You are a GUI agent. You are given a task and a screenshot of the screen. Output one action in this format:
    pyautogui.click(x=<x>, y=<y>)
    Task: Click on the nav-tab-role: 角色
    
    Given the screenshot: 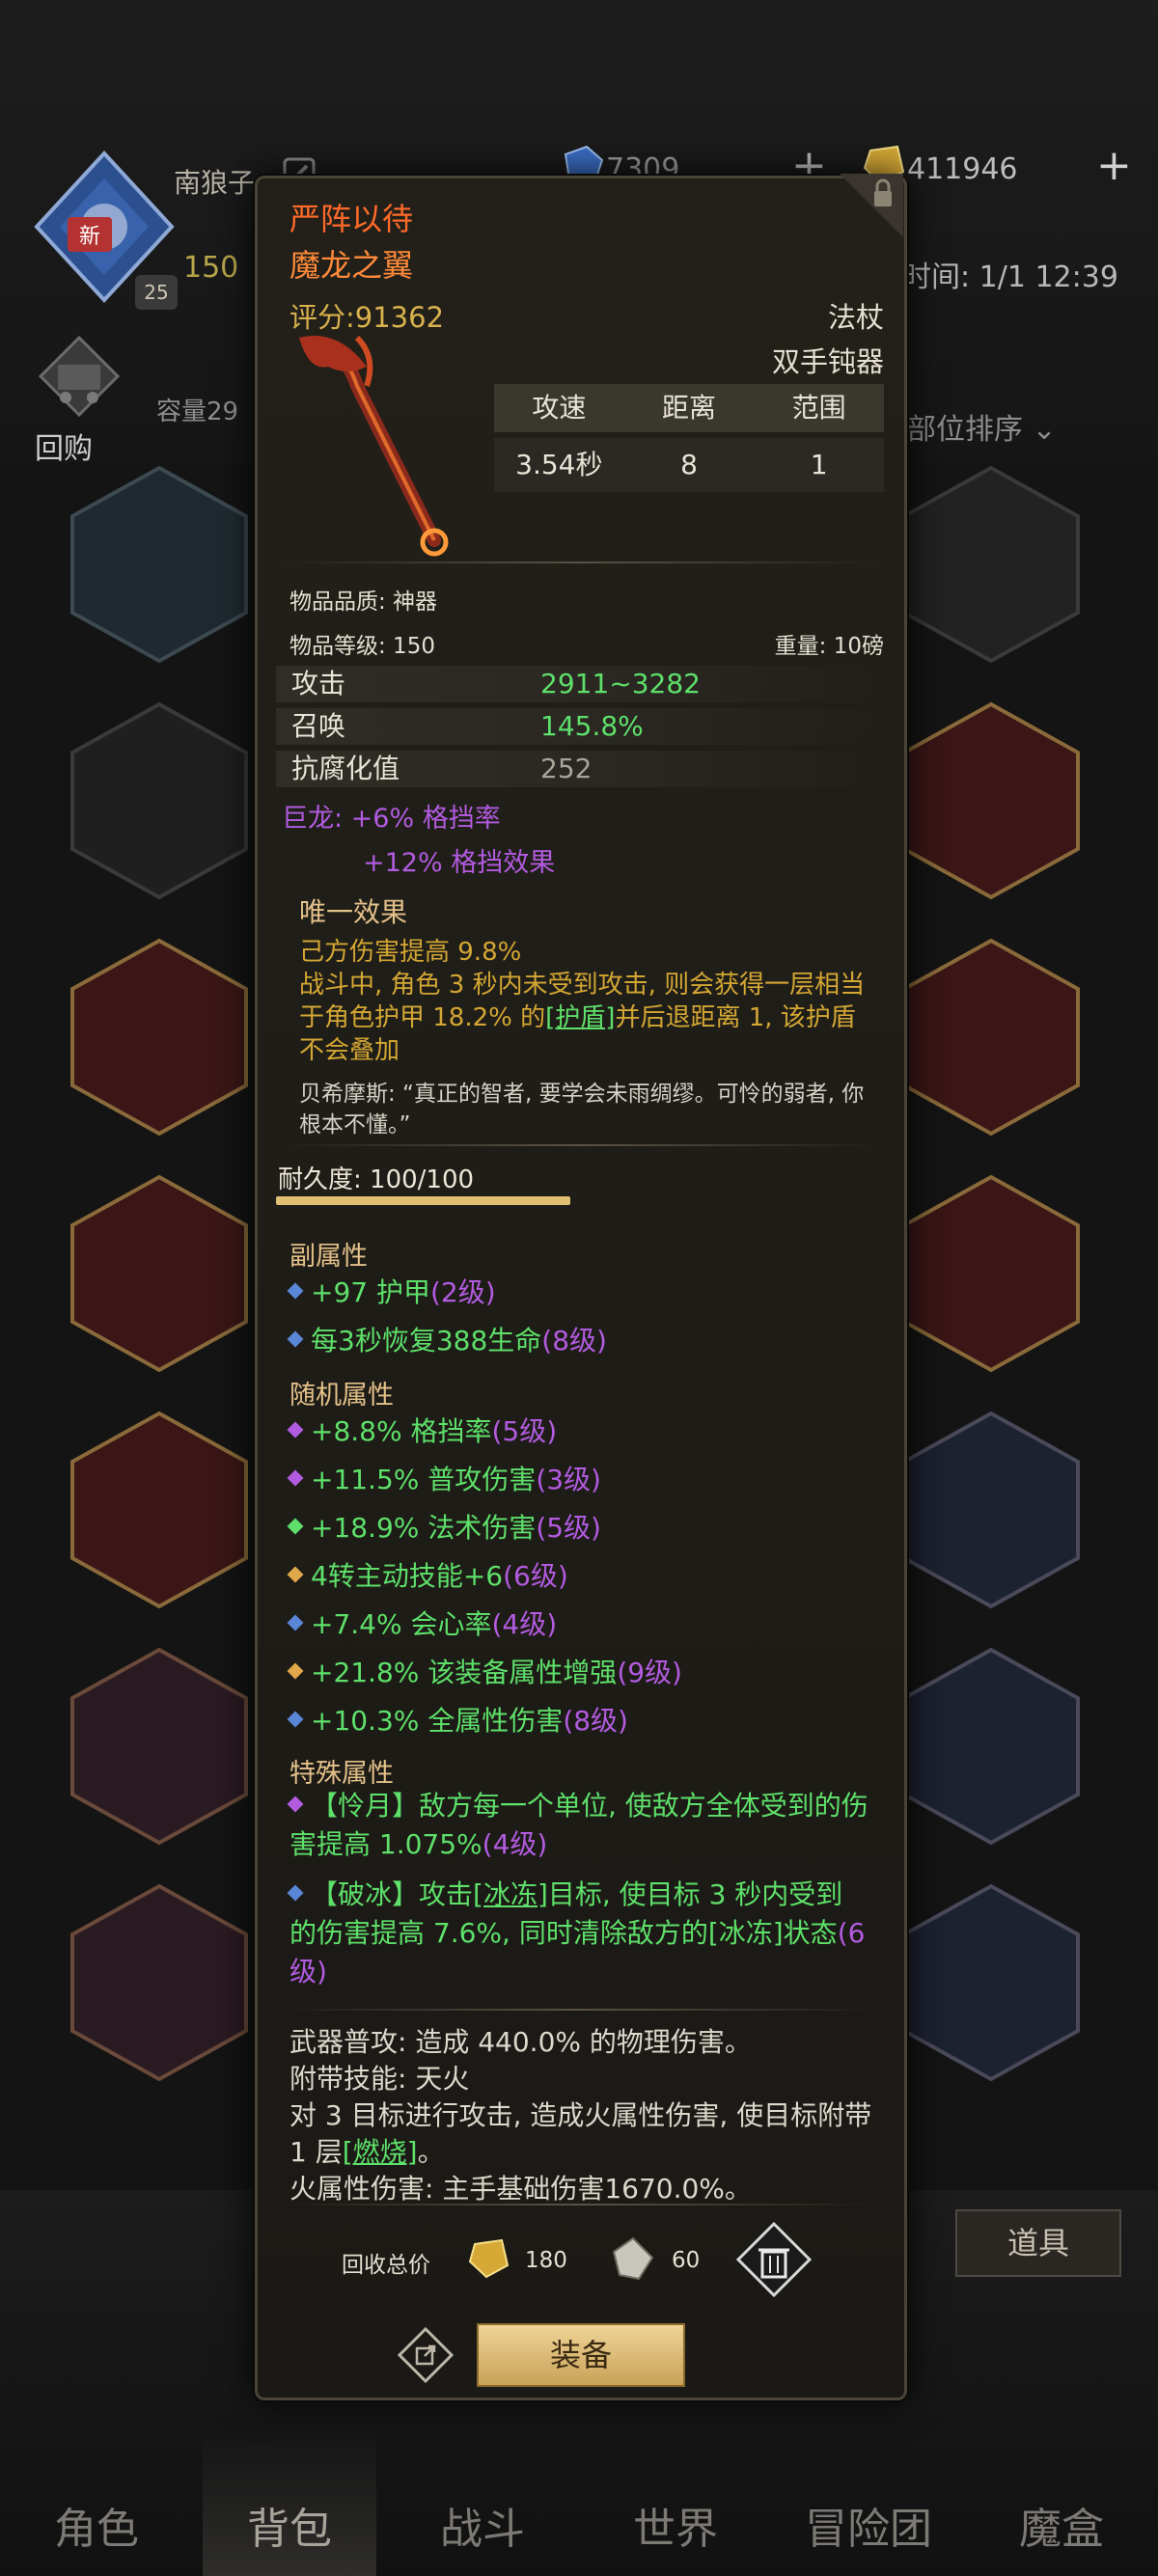 What is the action you would take?
    pyautogui.click(x=96, y=2525)
    